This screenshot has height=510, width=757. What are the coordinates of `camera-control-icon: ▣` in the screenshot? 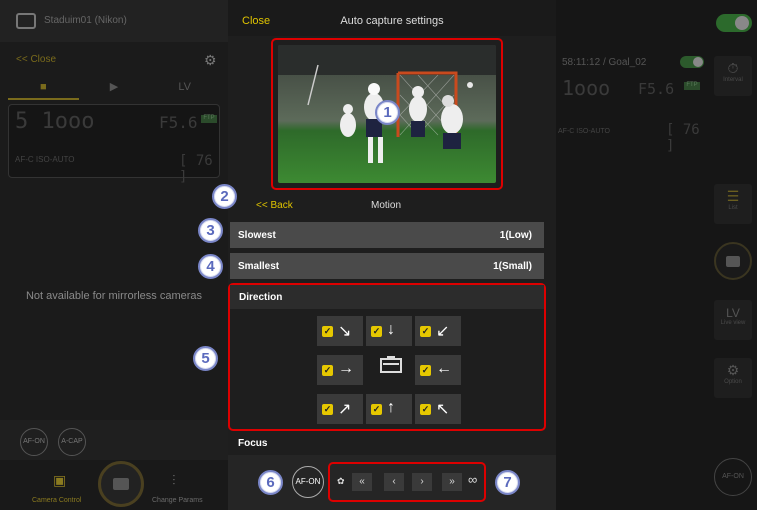 It's located at (59, 480).